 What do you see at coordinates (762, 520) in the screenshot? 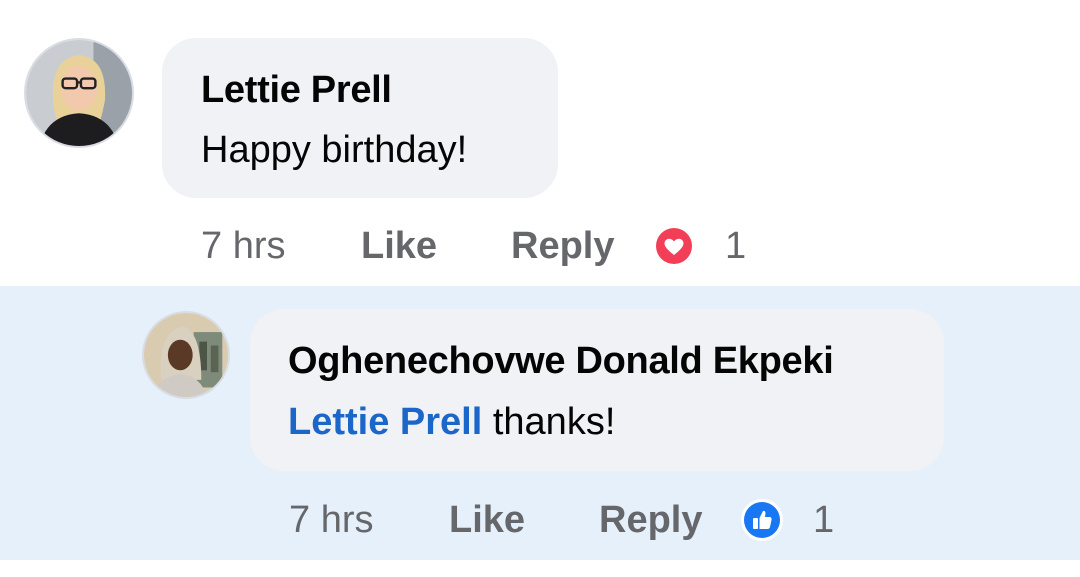
I see `thumbs-up-reaction-icon` at bounding box center [762, 520].